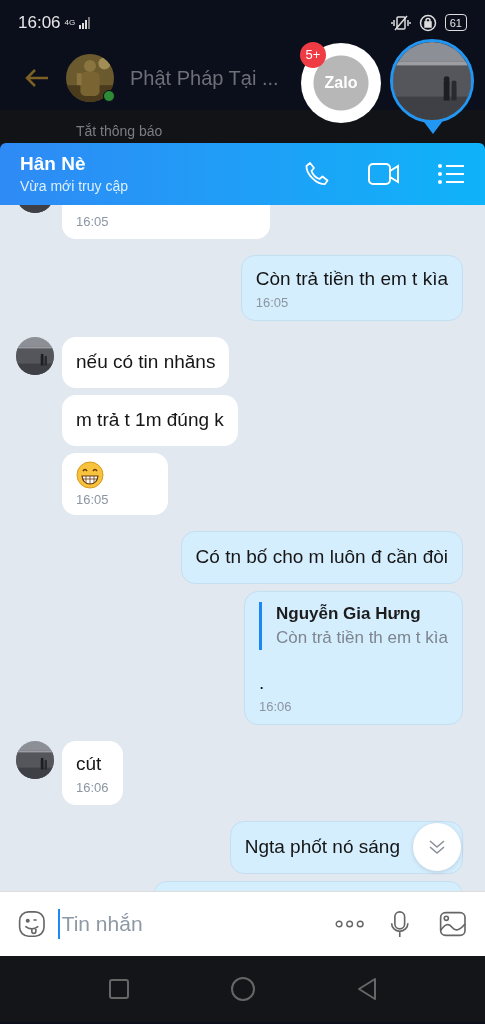 This screenshot has width=485, height=1024. Describe the element at coordinates (119, 131) in the screenshot. I see `mute-label: Tắt thông báo` at that location.